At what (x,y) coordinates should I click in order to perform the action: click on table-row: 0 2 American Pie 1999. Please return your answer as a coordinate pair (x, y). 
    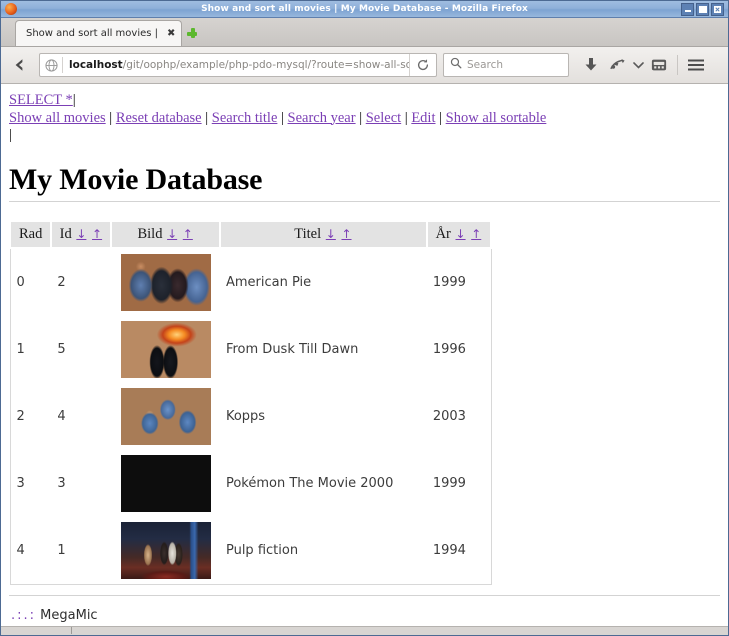
    Looking at the image, I should click on (250, 282).